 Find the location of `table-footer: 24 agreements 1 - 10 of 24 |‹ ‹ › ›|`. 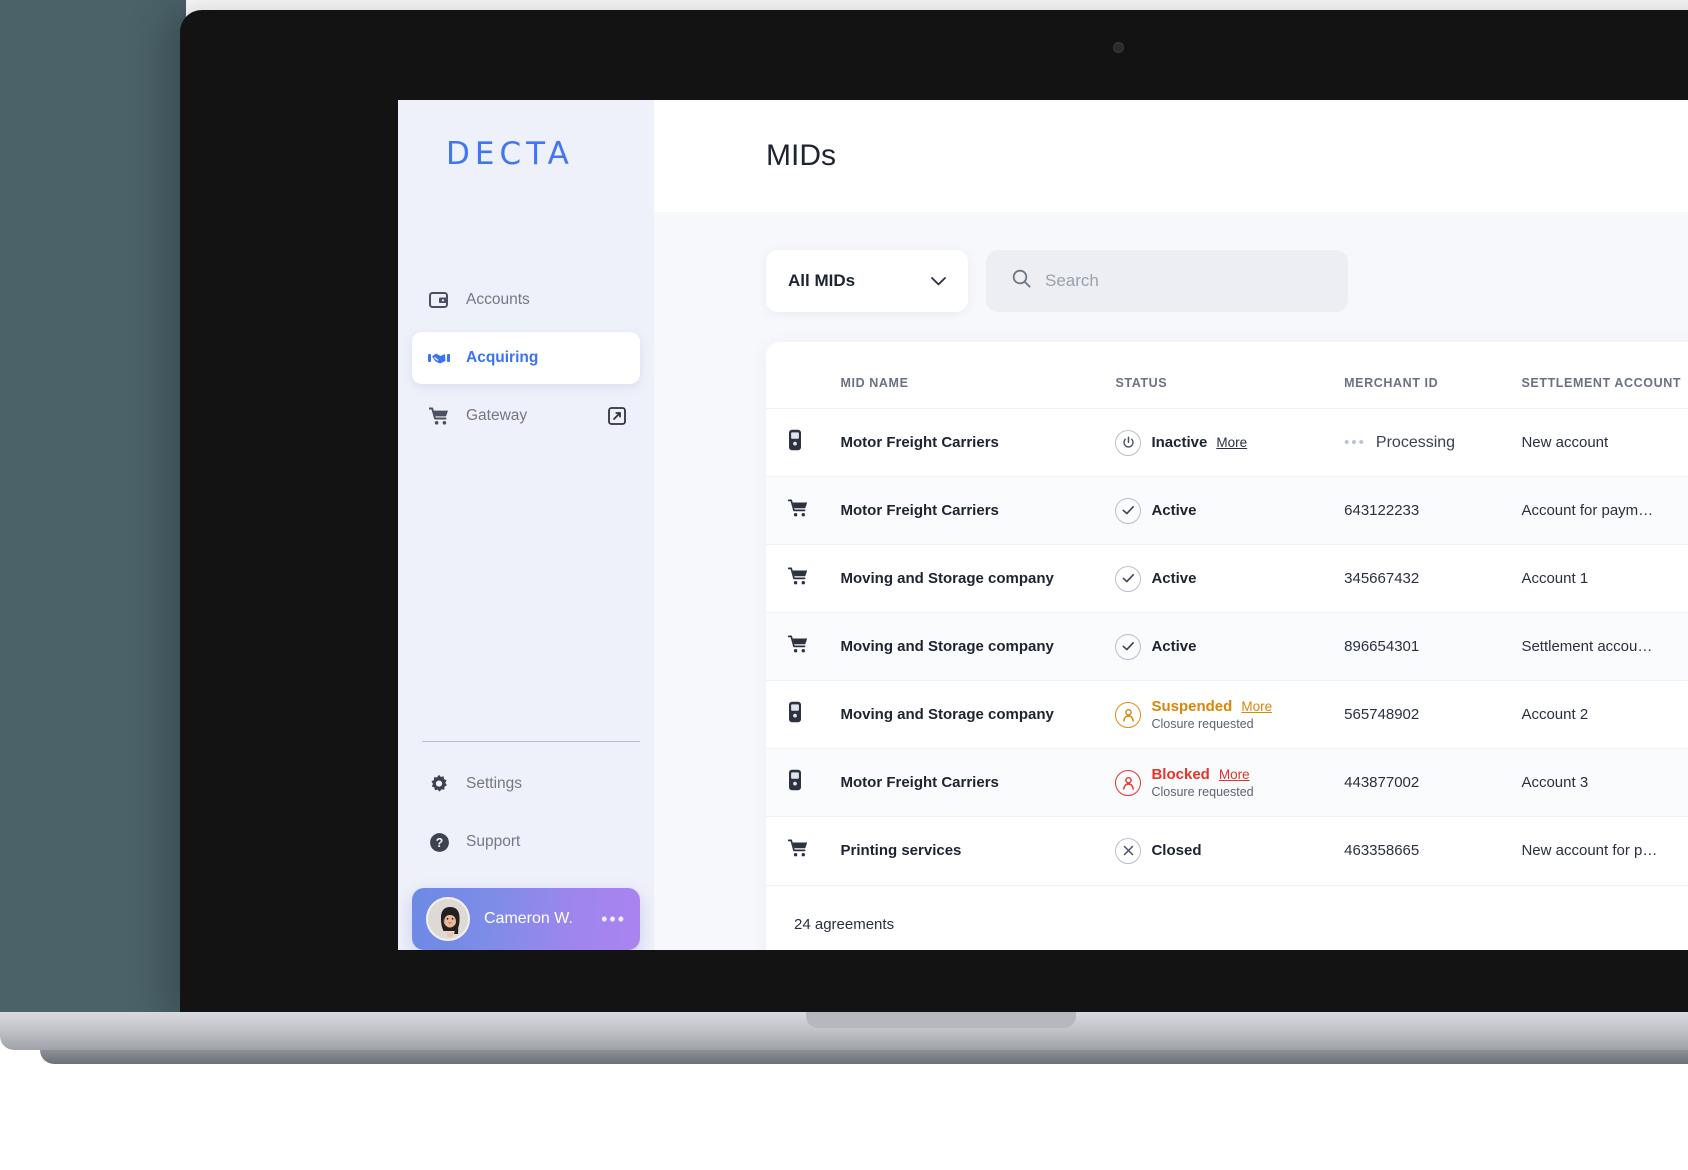

table-footer: 24 agreements 1 - 10 of 24 |‹ ‹ › ›| is located at coordinates (1227, 917).